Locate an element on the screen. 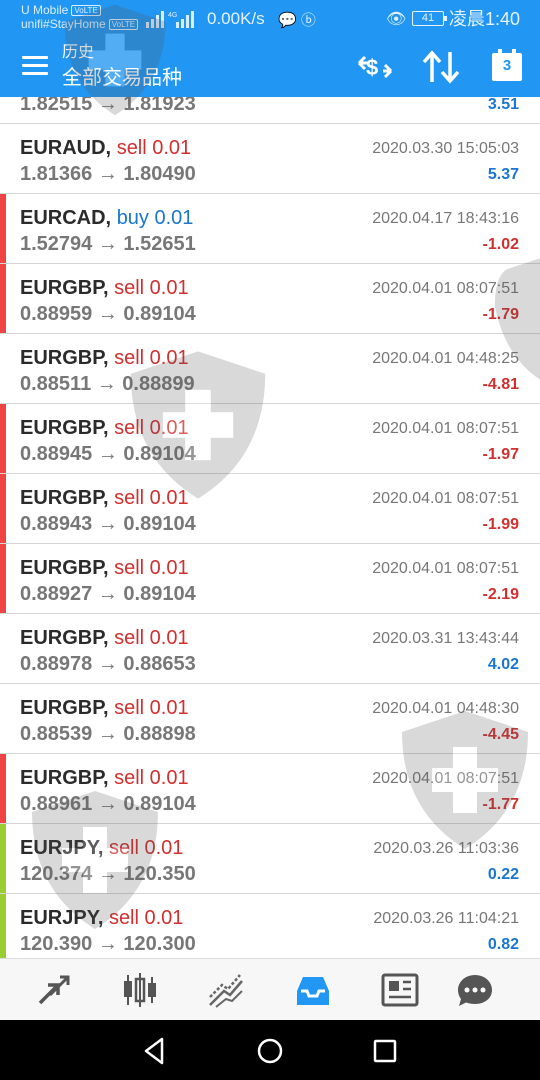  carrier-name: U Mobile is located at coordinates (45, 10).